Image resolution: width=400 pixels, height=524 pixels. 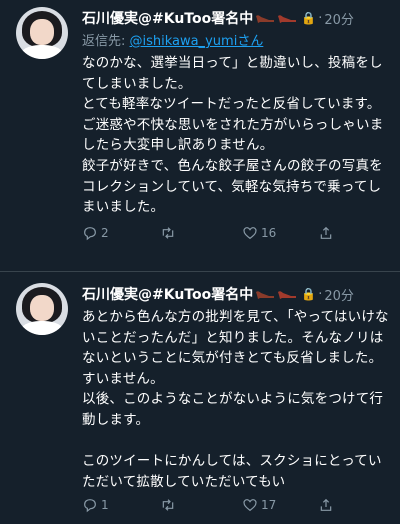 What do you see at coordinates (280, 233) in the screenshot?
I see `like-button: 16` at bounding box center [280, 233].